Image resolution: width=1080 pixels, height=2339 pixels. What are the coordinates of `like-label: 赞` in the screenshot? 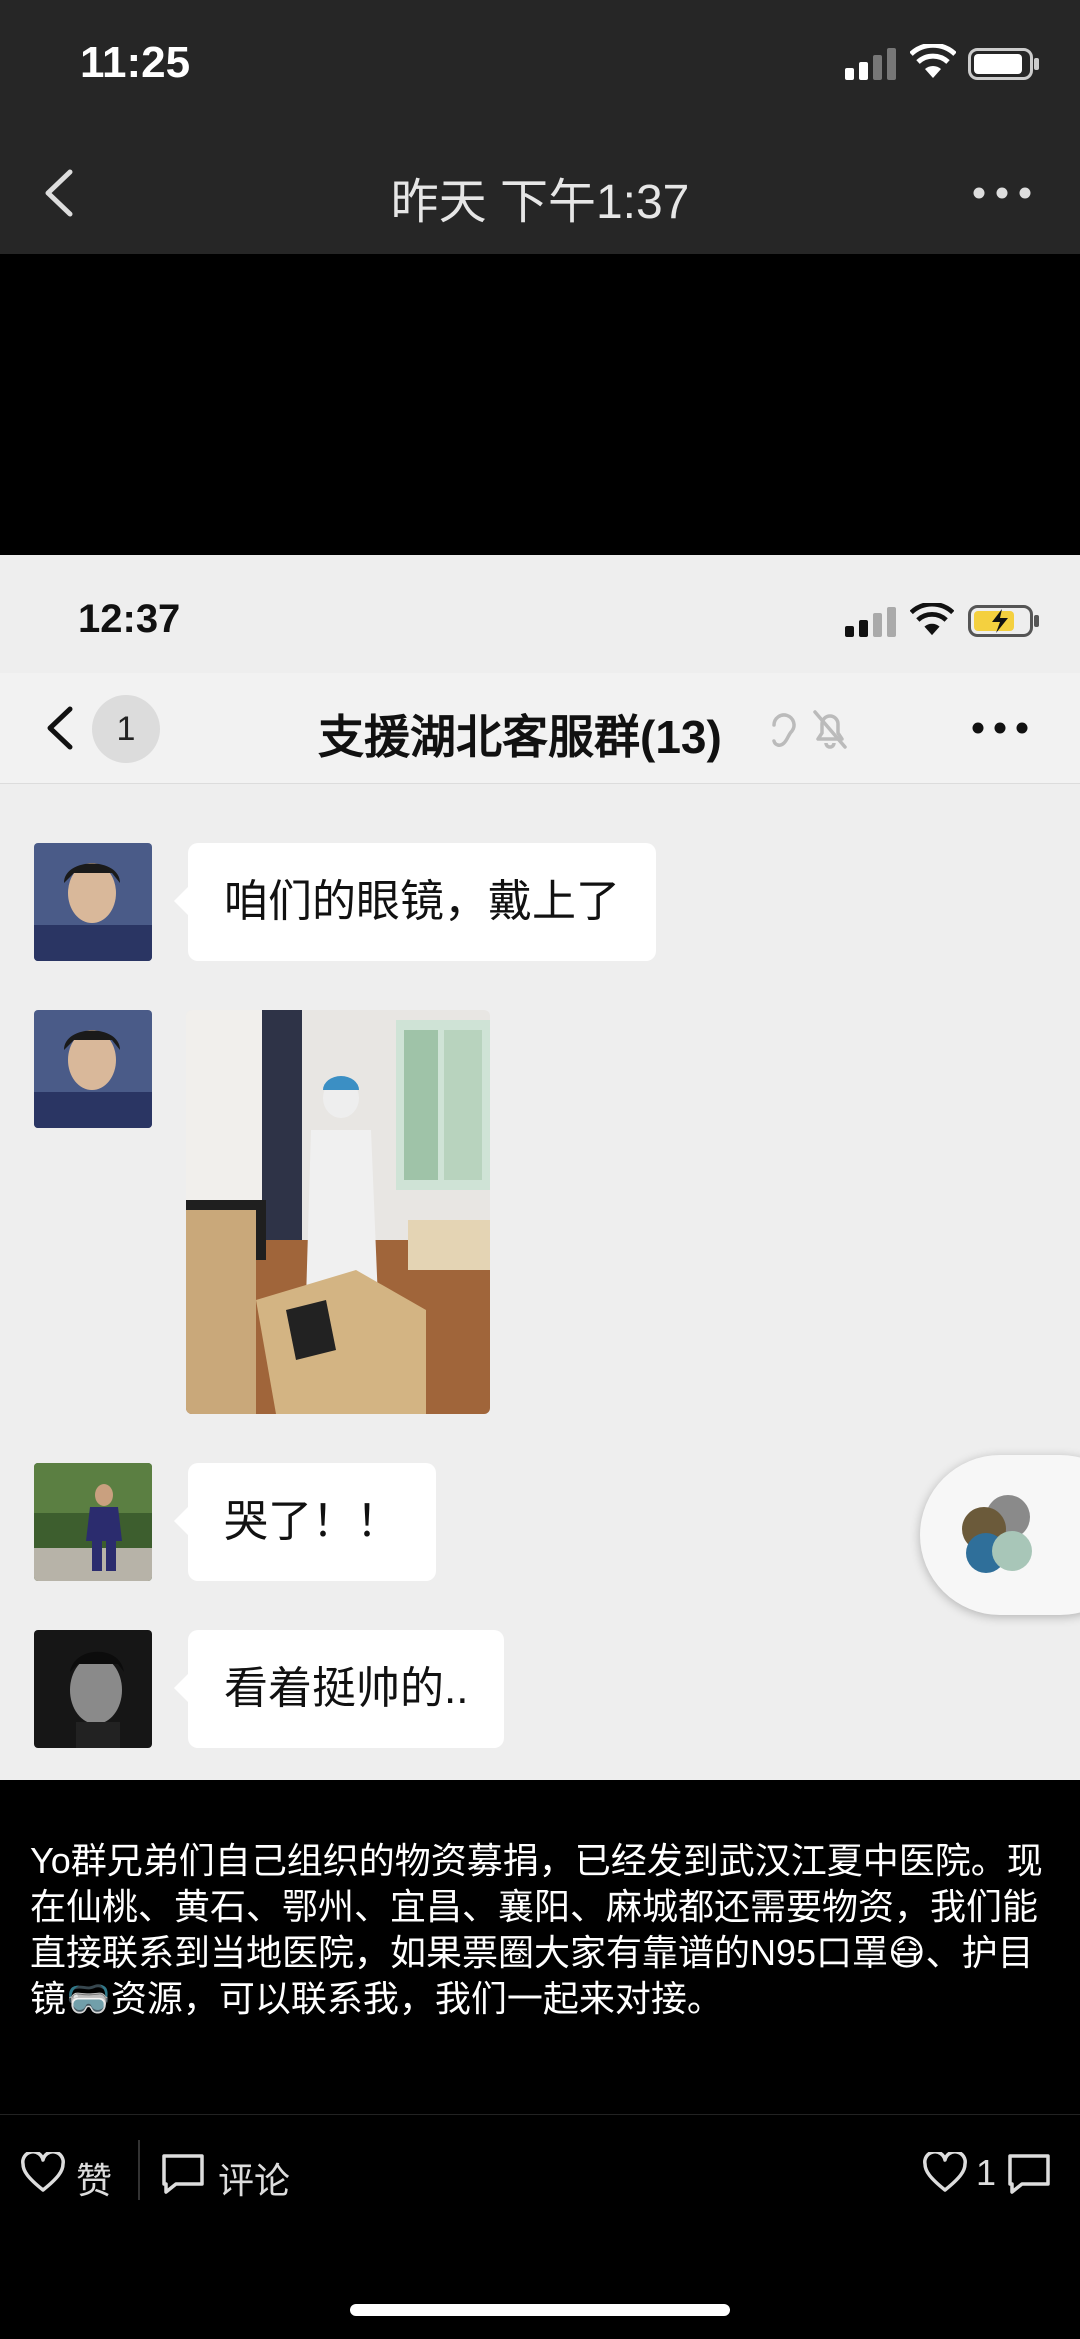 It's located at (94, 2180).